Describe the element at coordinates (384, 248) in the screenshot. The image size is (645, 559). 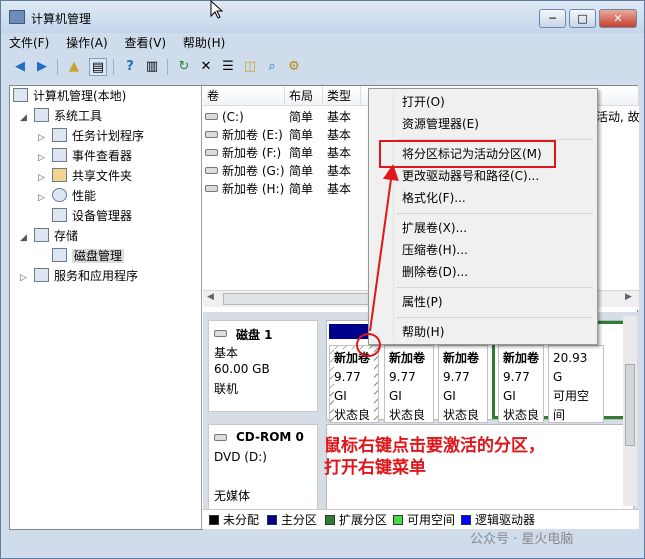
I see `annotation-arrow` at that location.